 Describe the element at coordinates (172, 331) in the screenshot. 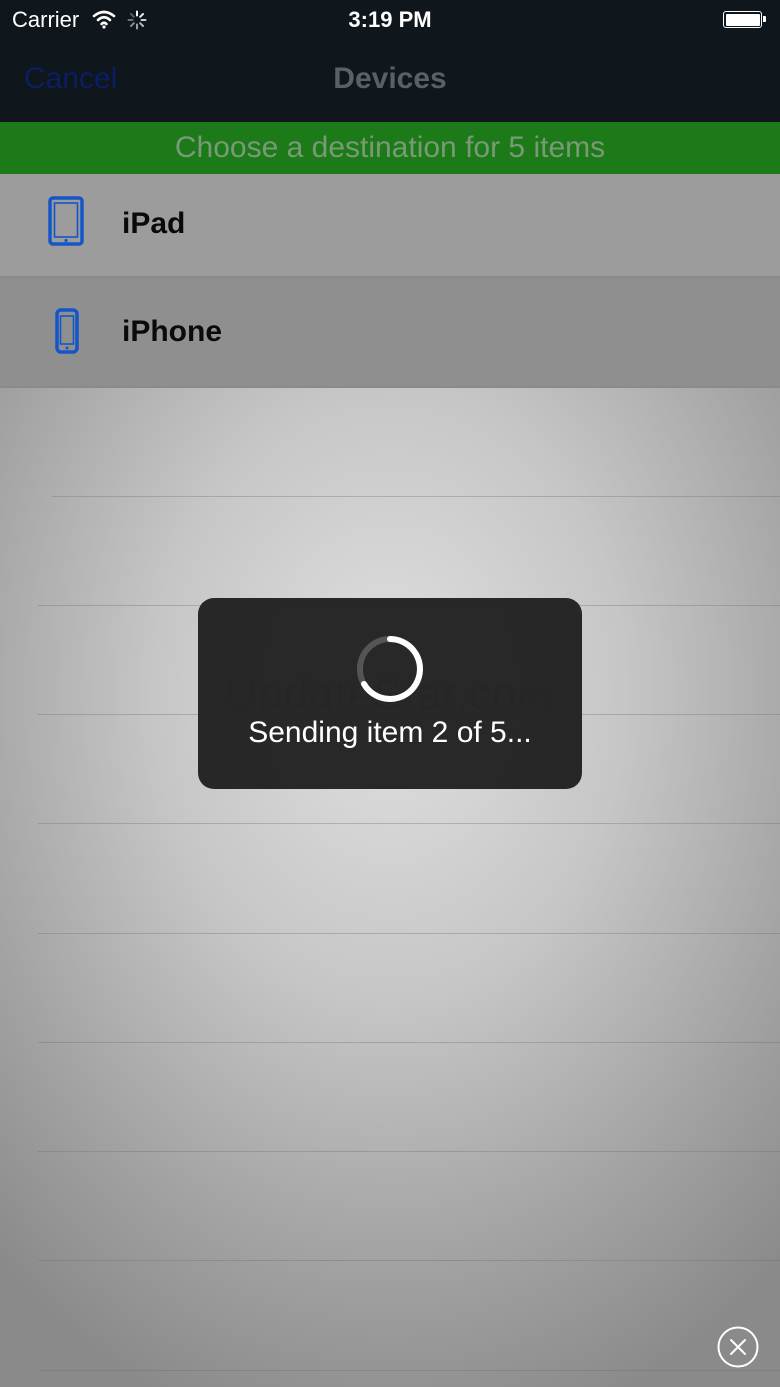

I see `device-label-iphone: iPhone` at that location.